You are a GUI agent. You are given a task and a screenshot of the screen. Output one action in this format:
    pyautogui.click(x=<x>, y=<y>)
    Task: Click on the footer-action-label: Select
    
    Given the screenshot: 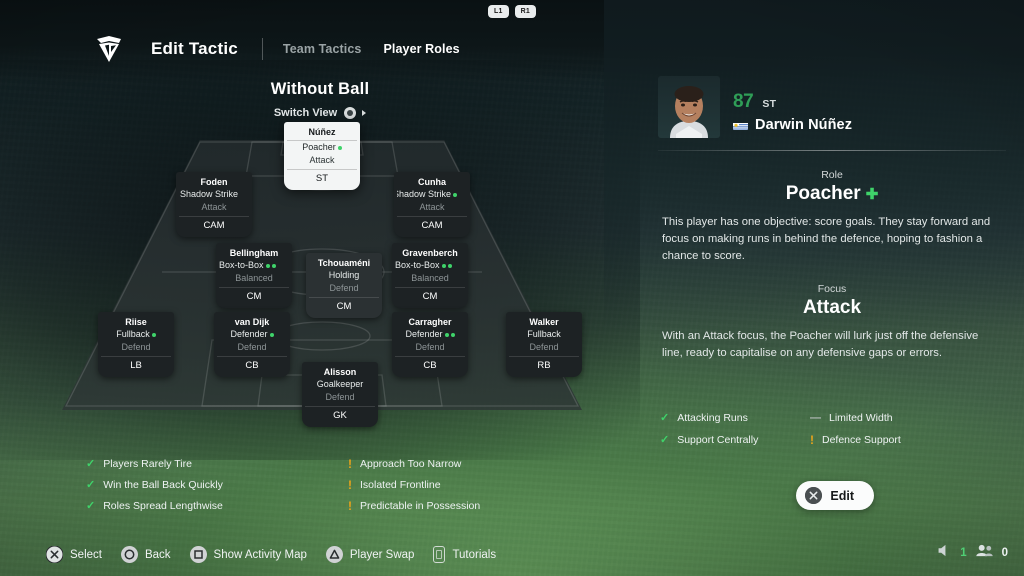 What is the action you would take?
    pyautogui.click(x=86, y=554)
    